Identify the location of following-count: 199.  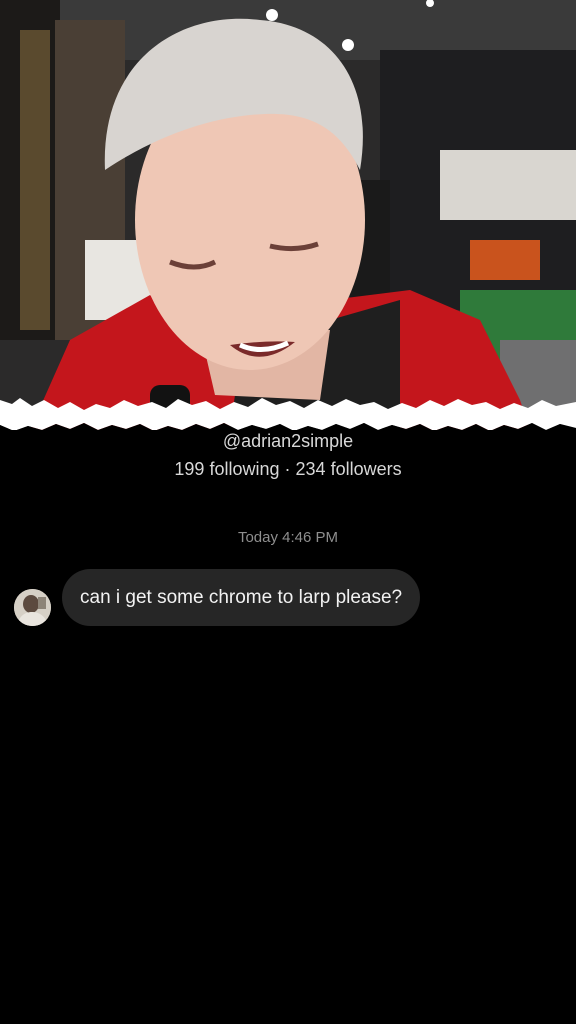
(189, 469).